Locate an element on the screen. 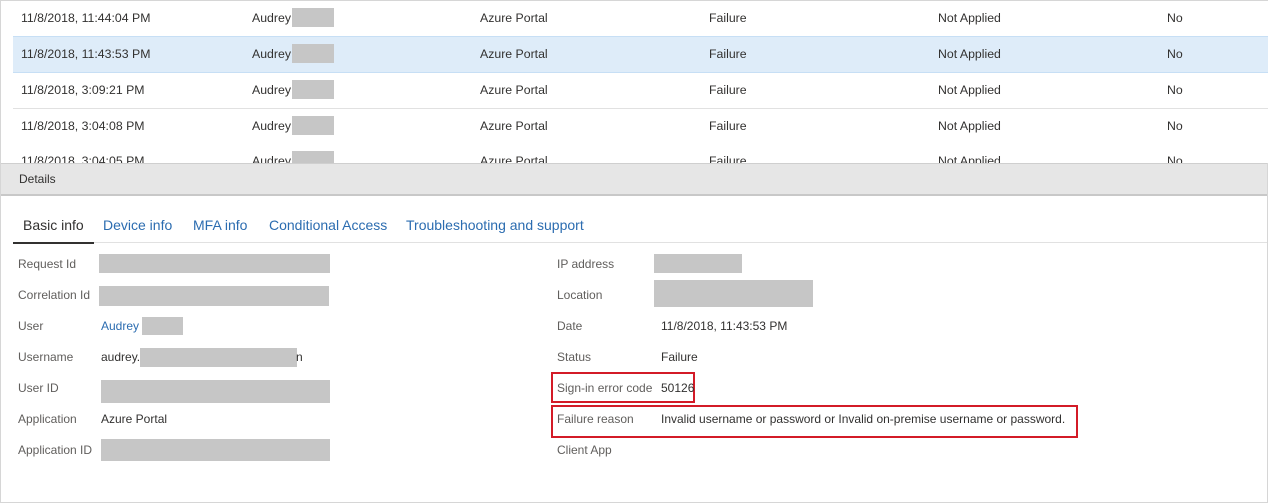  date-value: 11/8/2018, 11:43:53 PM is located at coordinates (724, 326).